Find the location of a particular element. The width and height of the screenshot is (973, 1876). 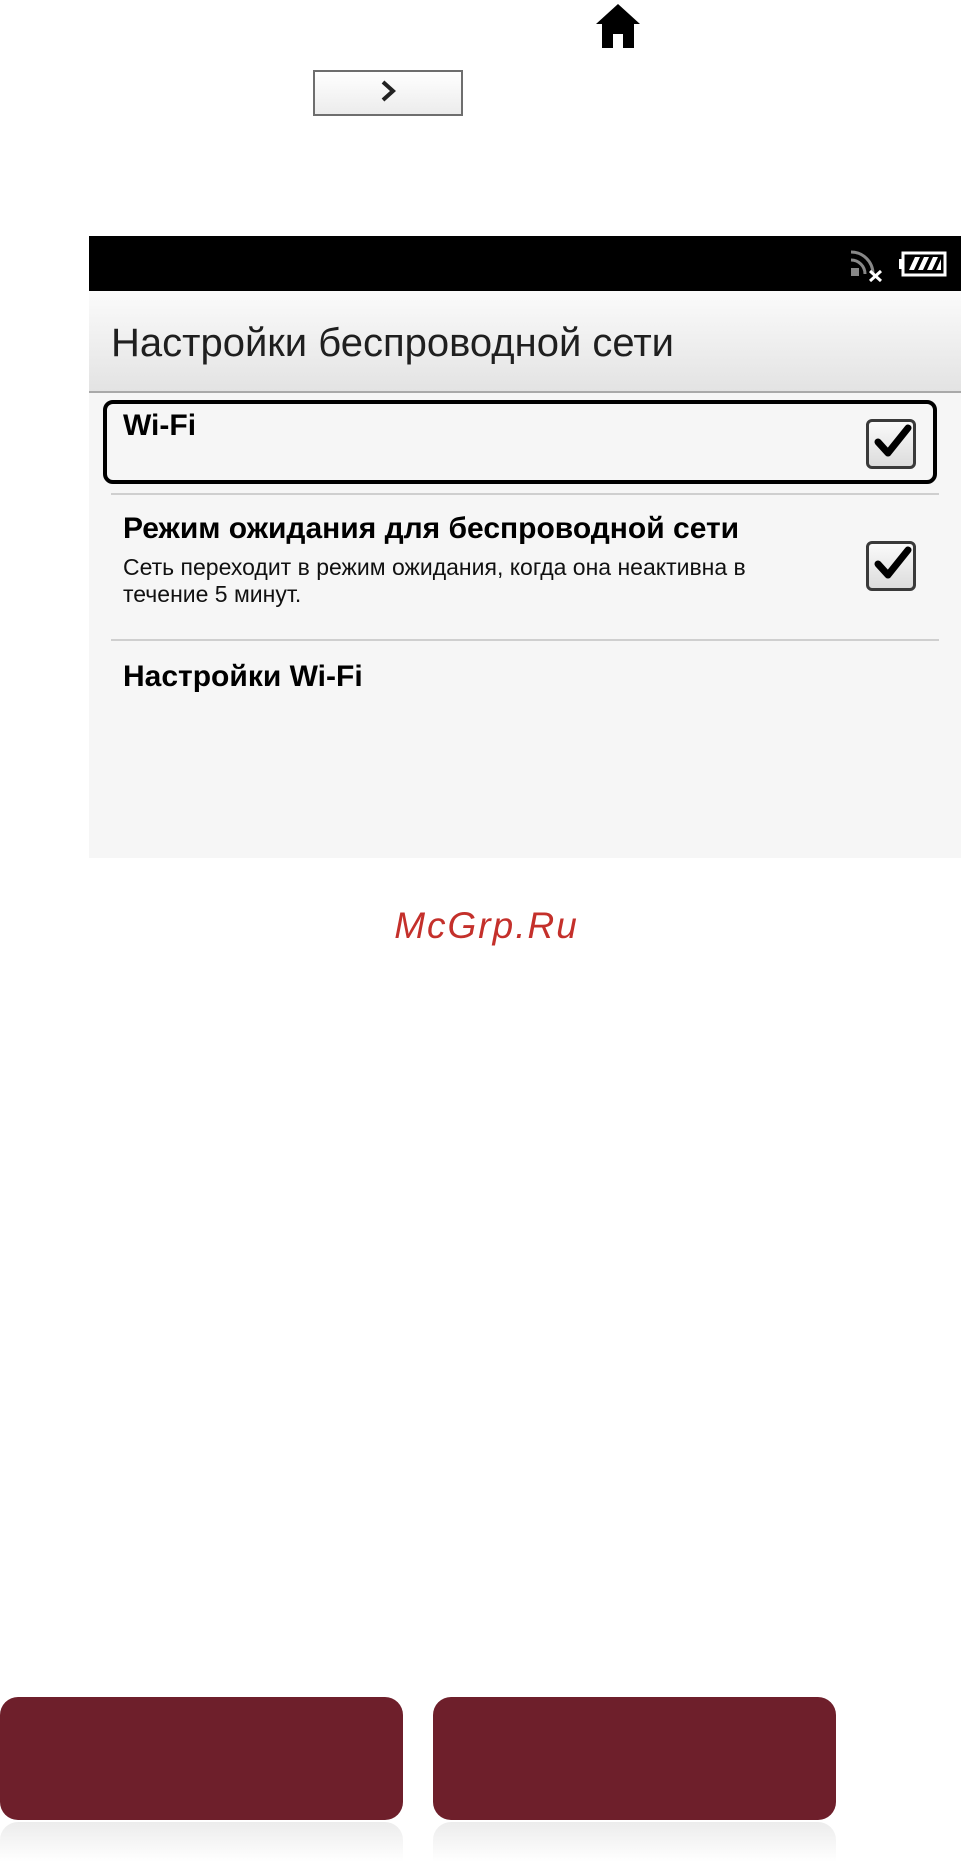

chevron-right-icon is located at coordinates (388, 93).